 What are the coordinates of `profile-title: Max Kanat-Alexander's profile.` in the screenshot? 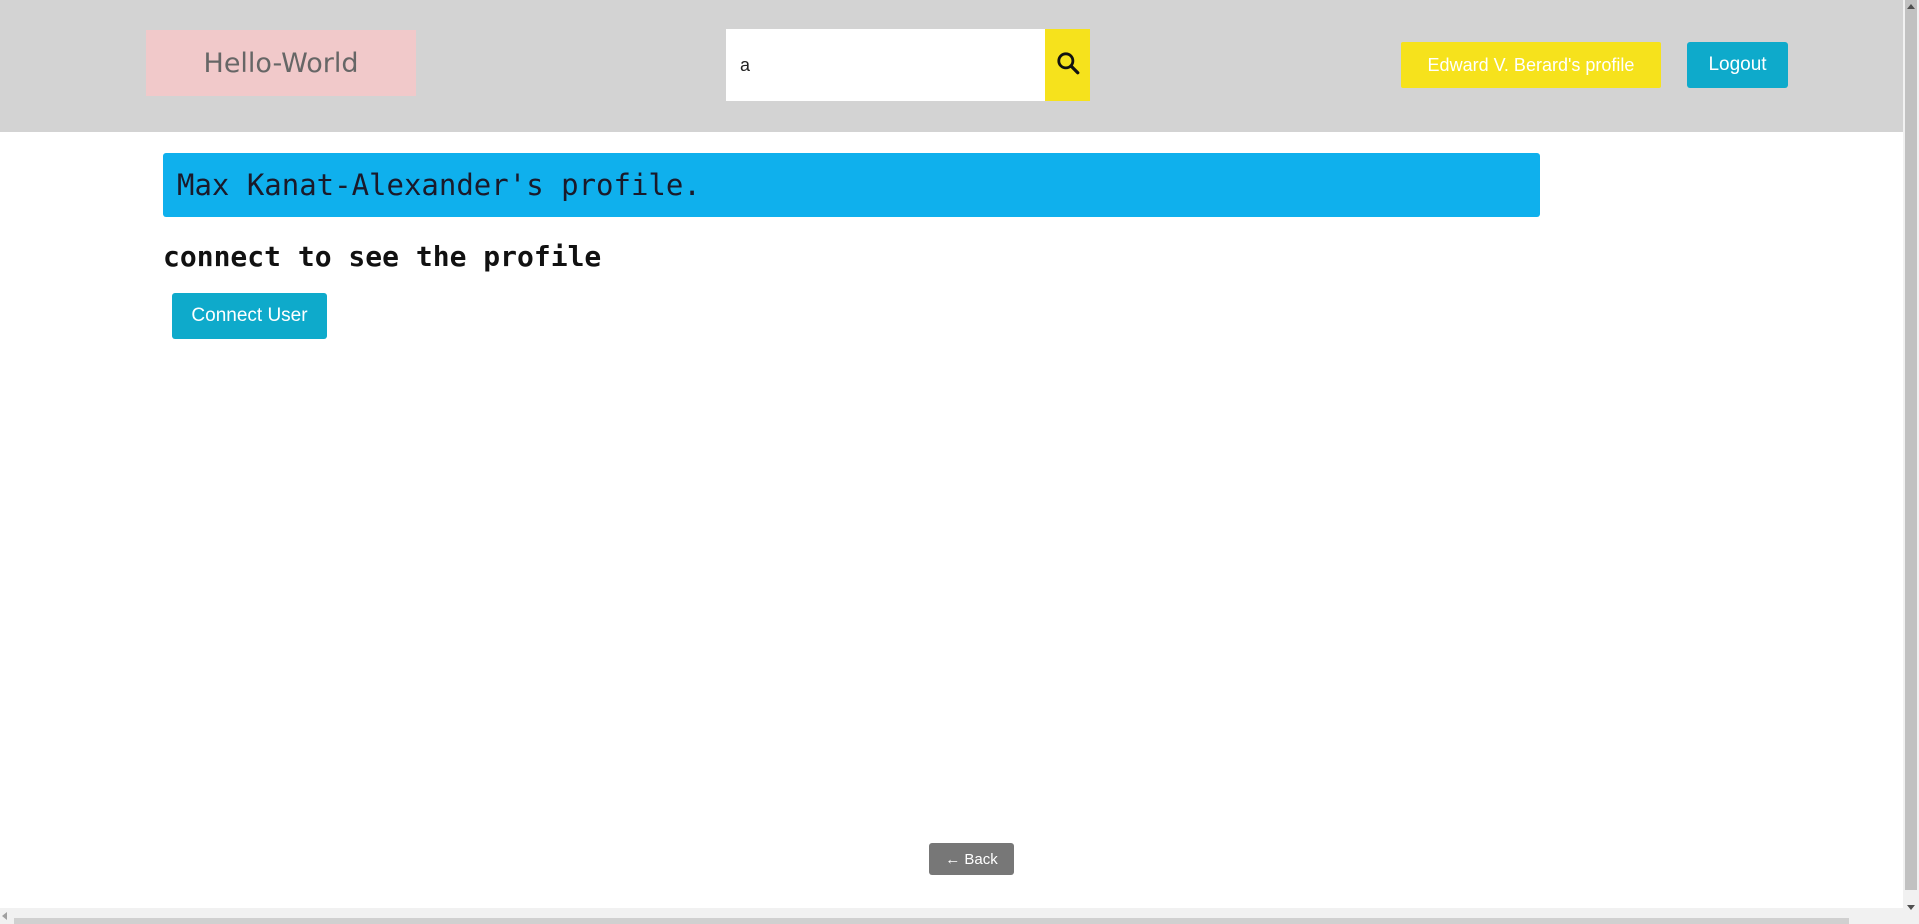 It's located at (439, 185).